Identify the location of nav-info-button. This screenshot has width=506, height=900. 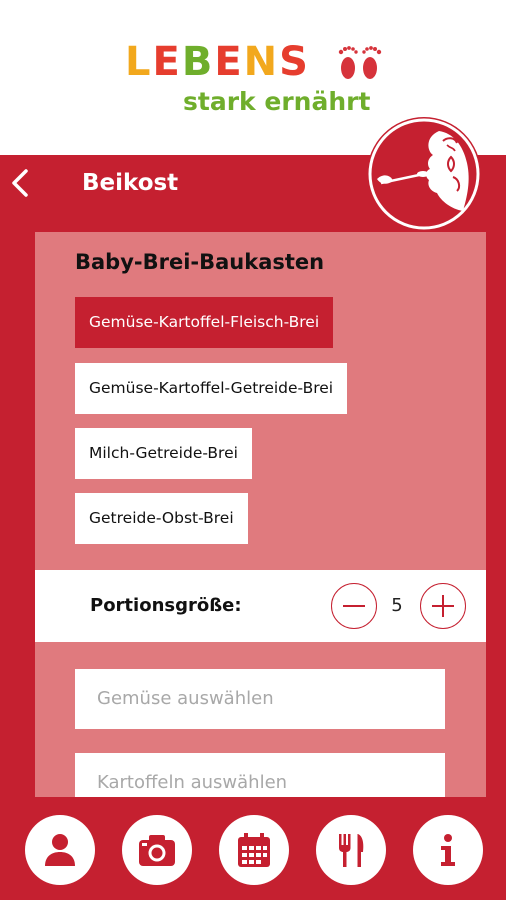
(448, 850).